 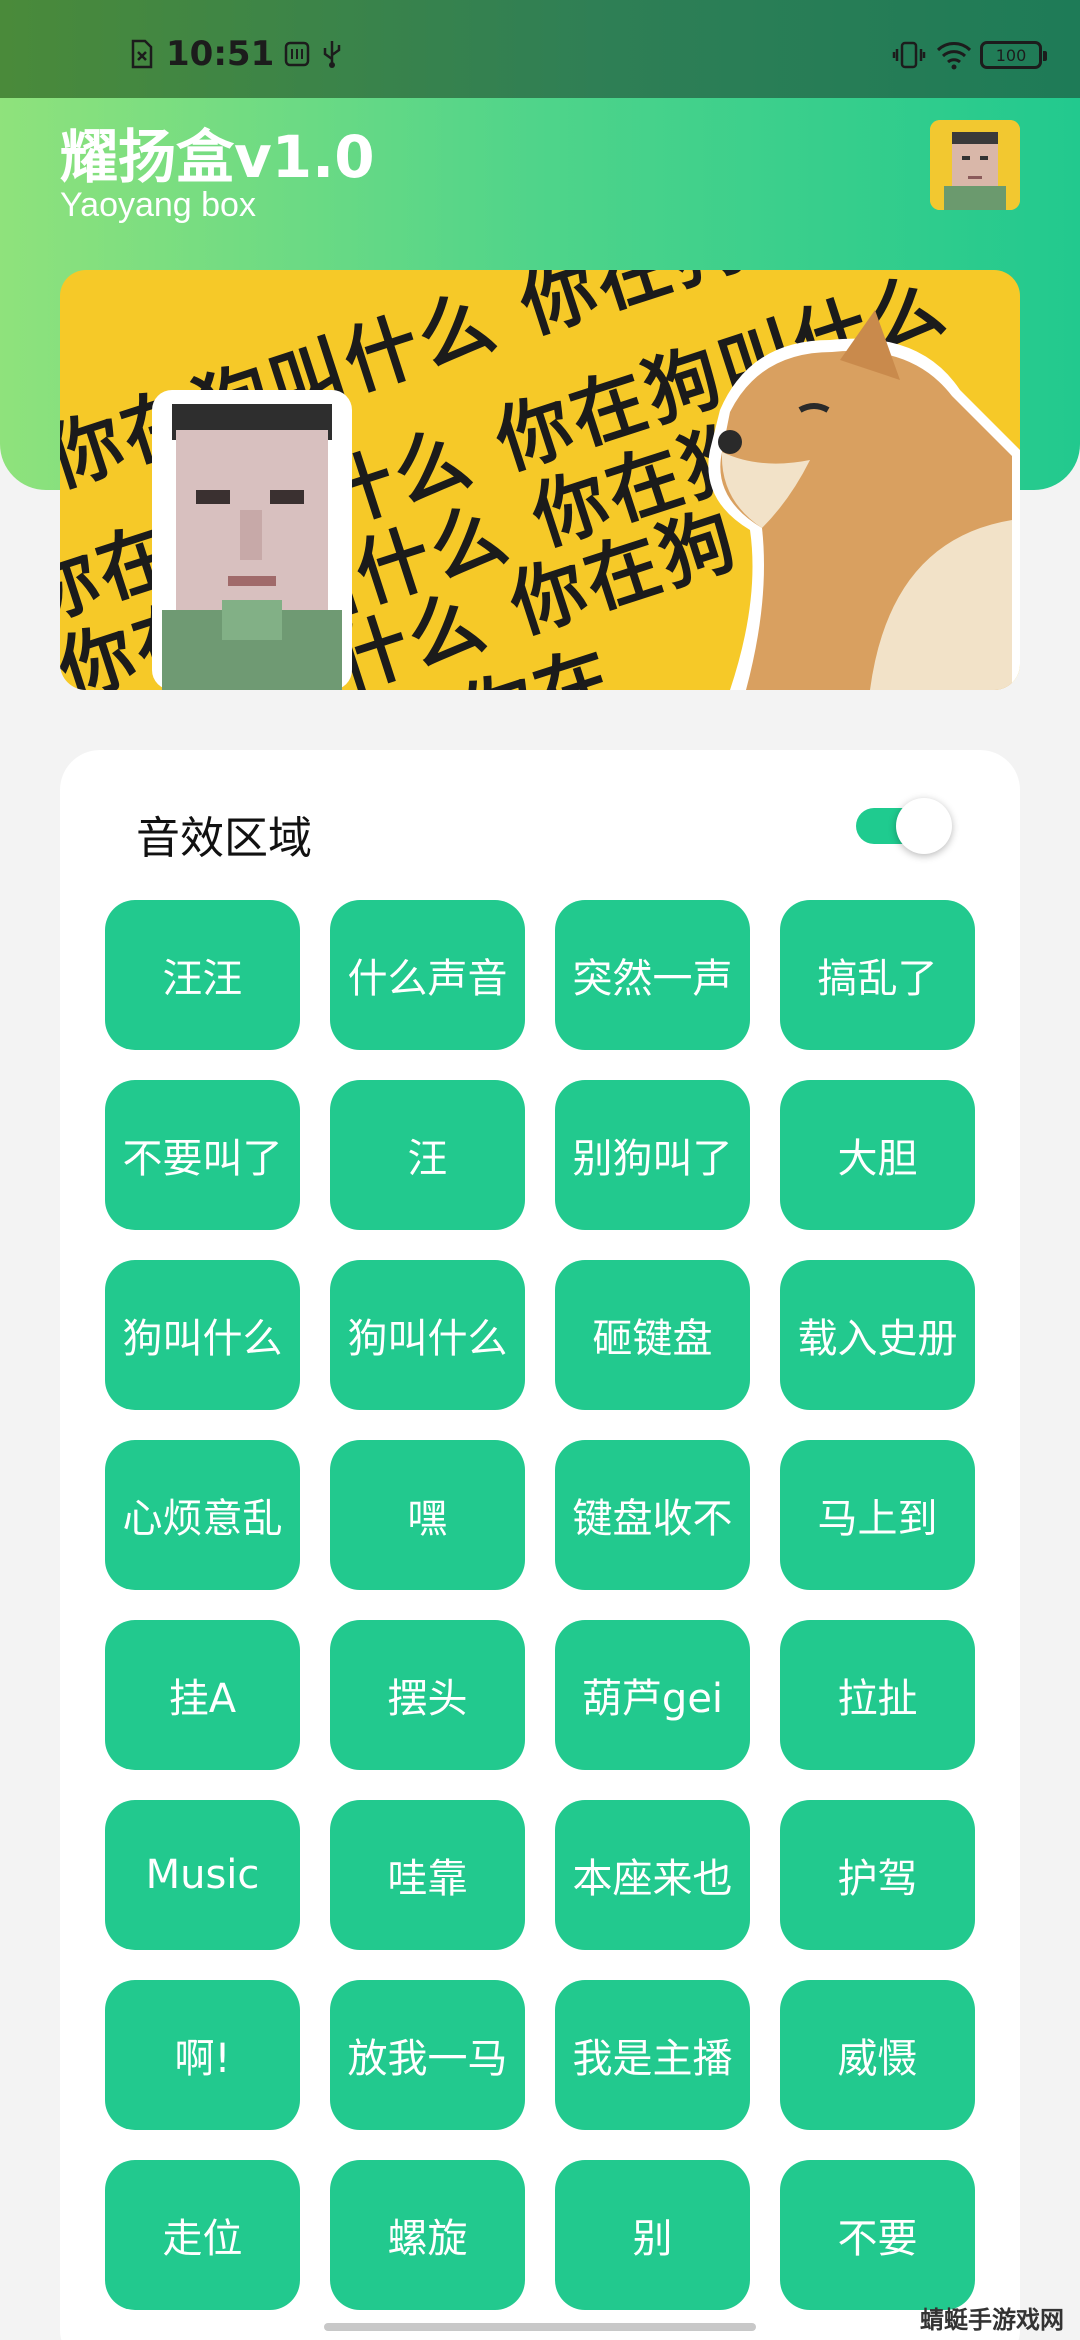 I want to click on sound-button: 嘿, so click(x=427, y=1515).